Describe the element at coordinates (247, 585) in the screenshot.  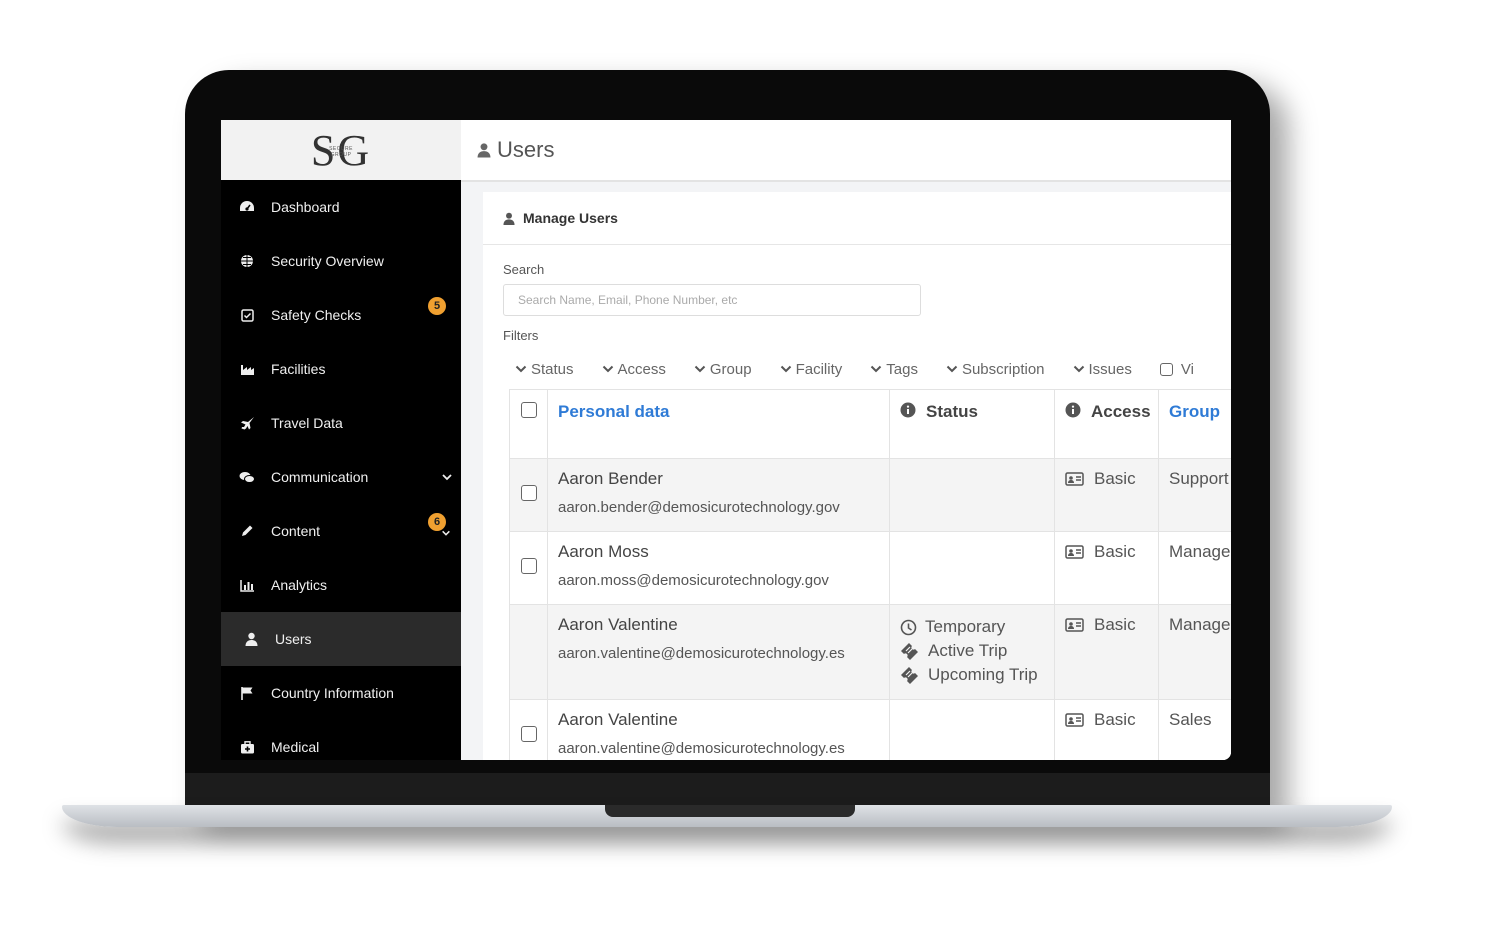
I see `bar-chart-icon` at that location.